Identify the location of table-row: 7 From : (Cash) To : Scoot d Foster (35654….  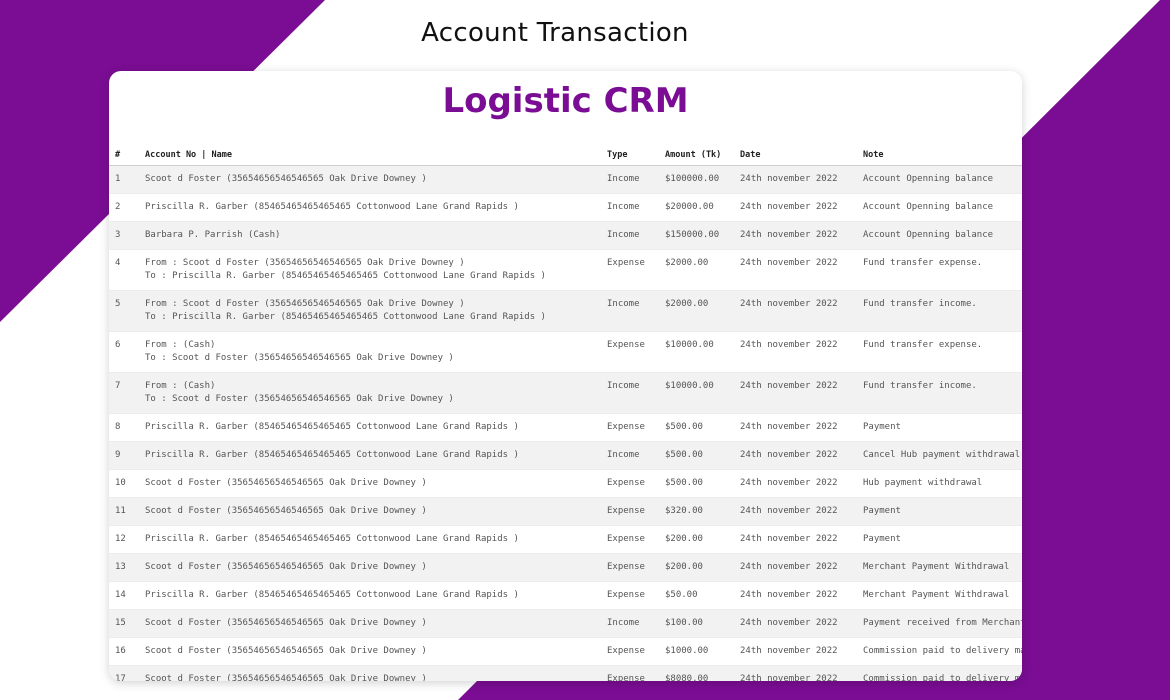
(565, 393).